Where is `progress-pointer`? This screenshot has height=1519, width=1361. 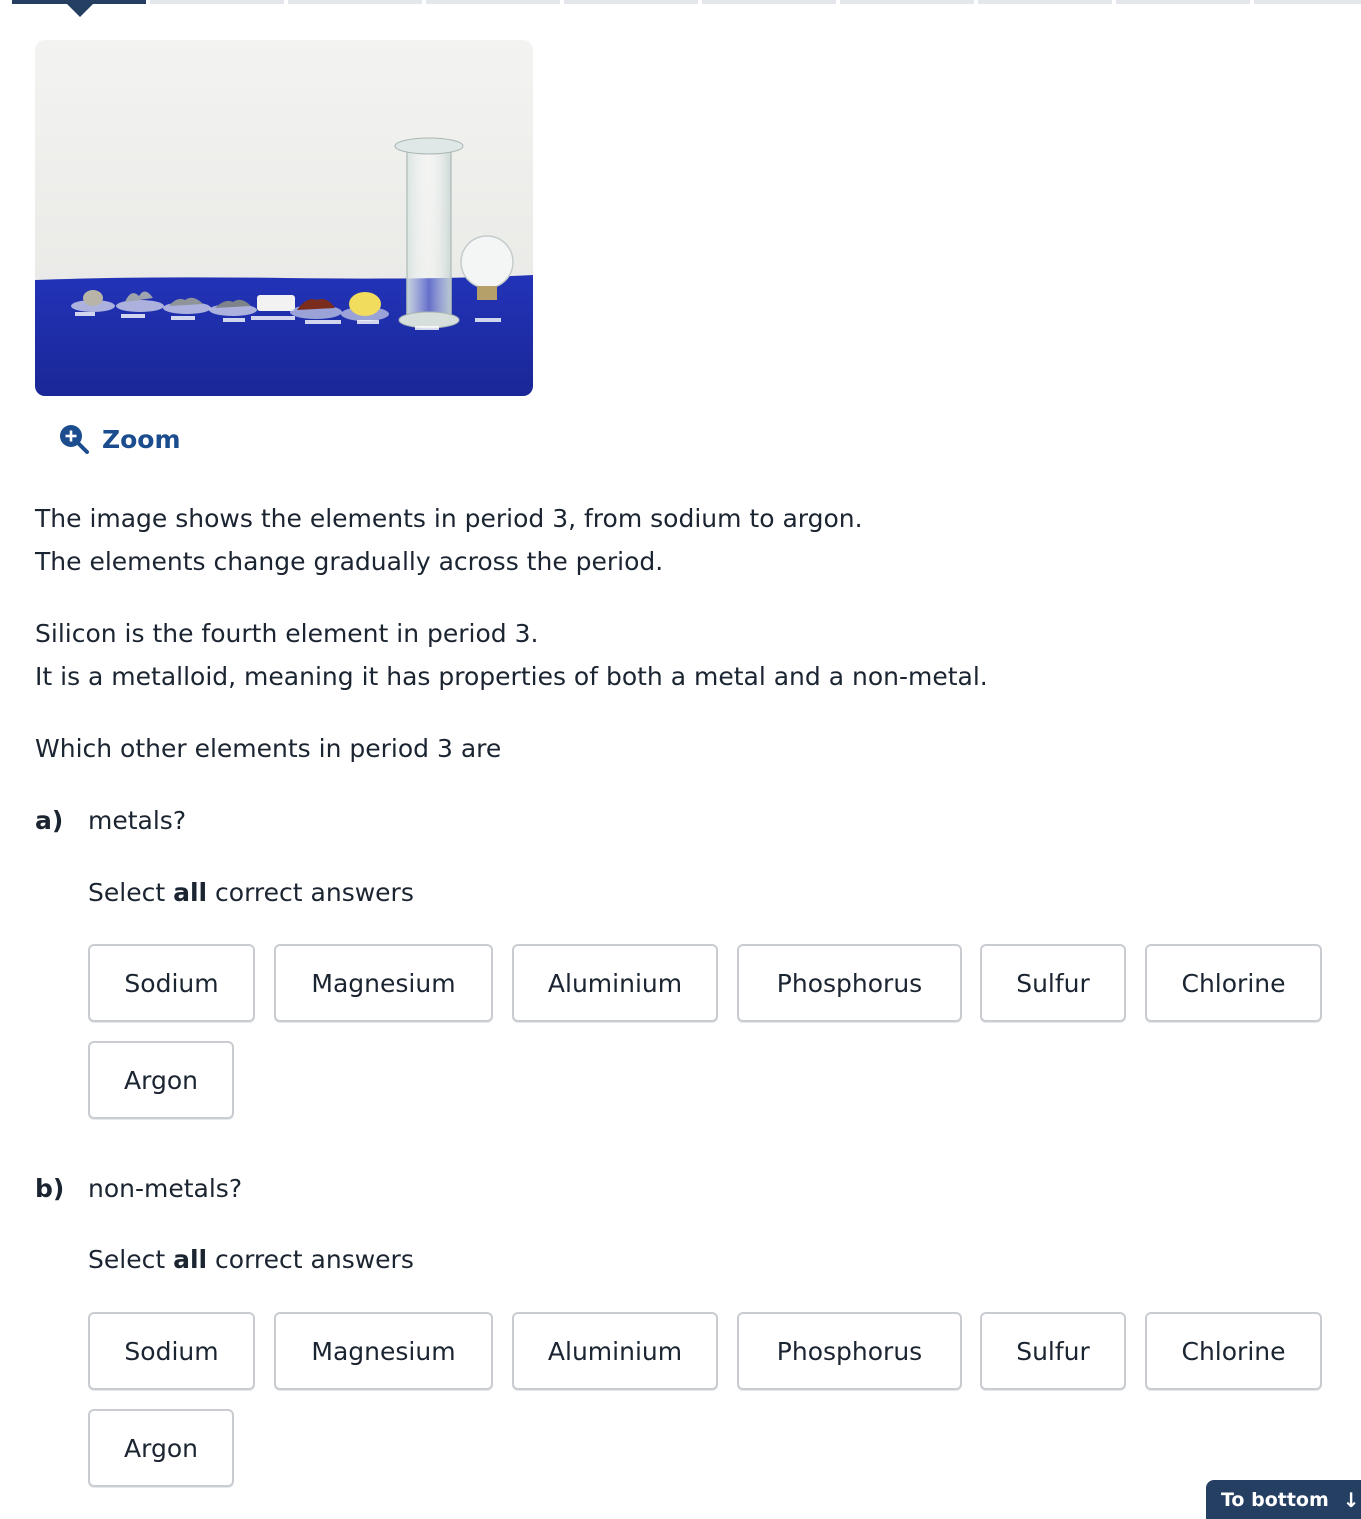 progress-pointer is located at coordinates (80, 10).